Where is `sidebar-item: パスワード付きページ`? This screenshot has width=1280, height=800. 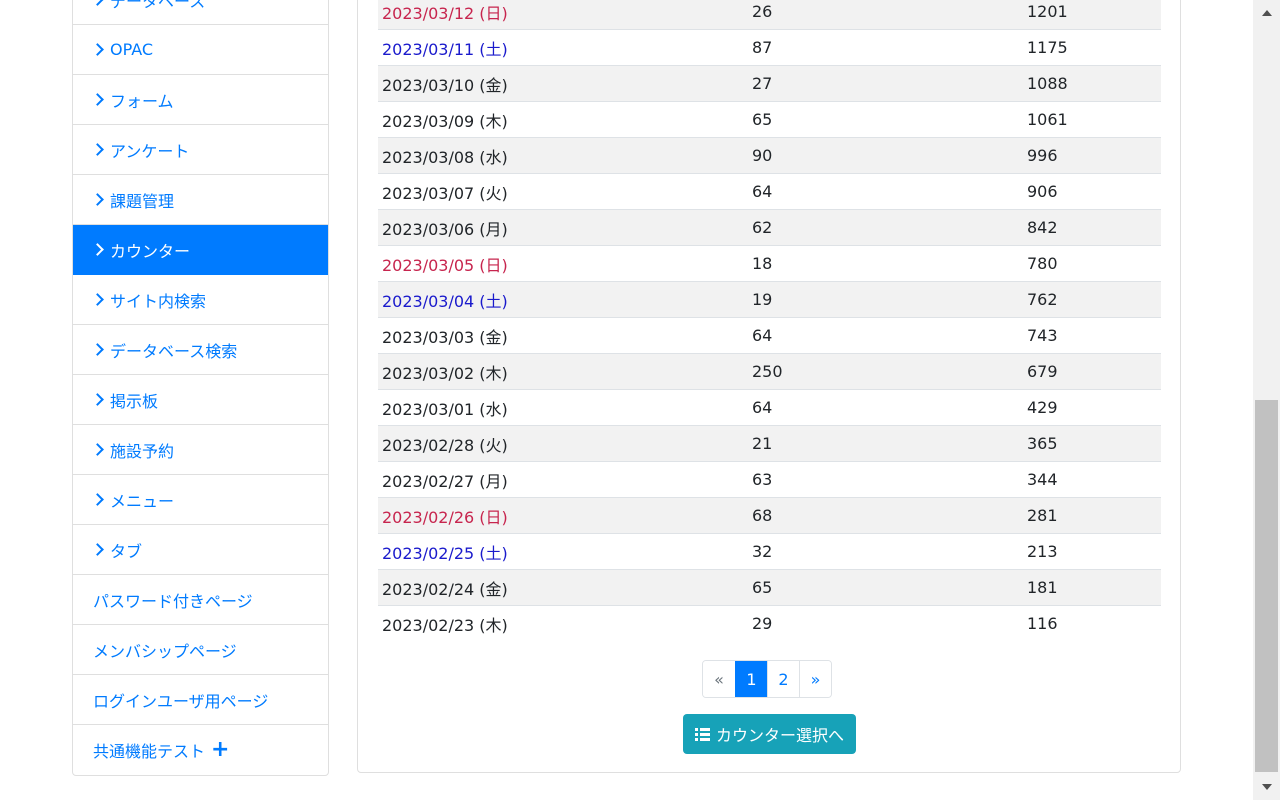
sidebar-item: パスワード付きページ is located at coordinates (200, 600).